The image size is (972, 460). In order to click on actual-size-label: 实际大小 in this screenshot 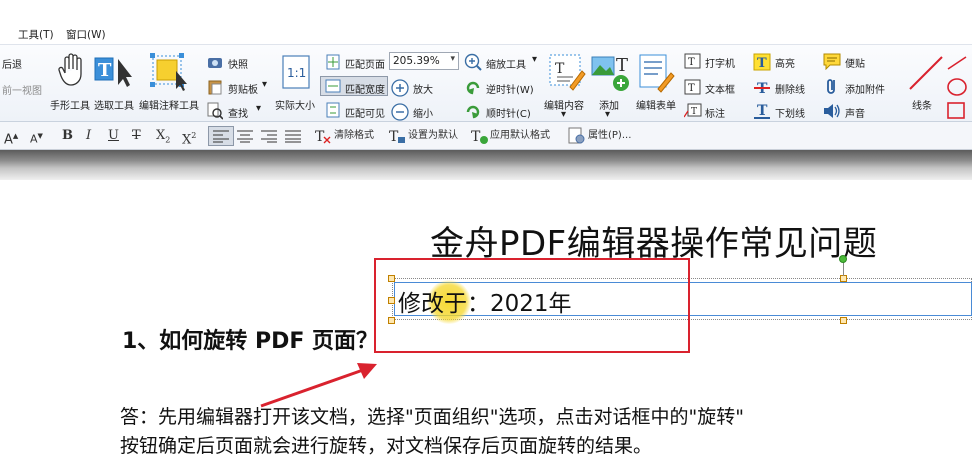, I will do `click(295, 104)`.